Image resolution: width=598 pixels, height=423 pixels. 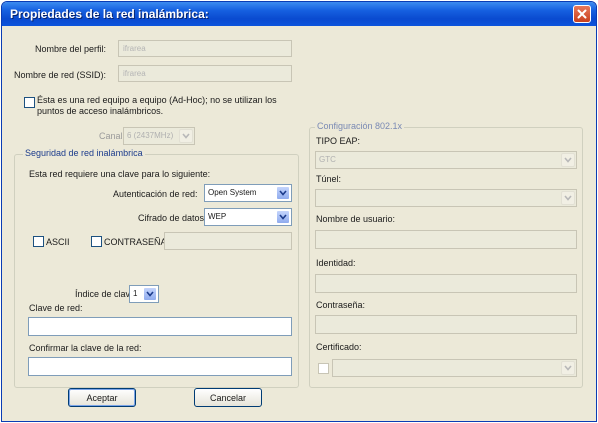 I want to click on confirm-key-label: Confirmar la clave de la red:, so click(x=85, y=348).